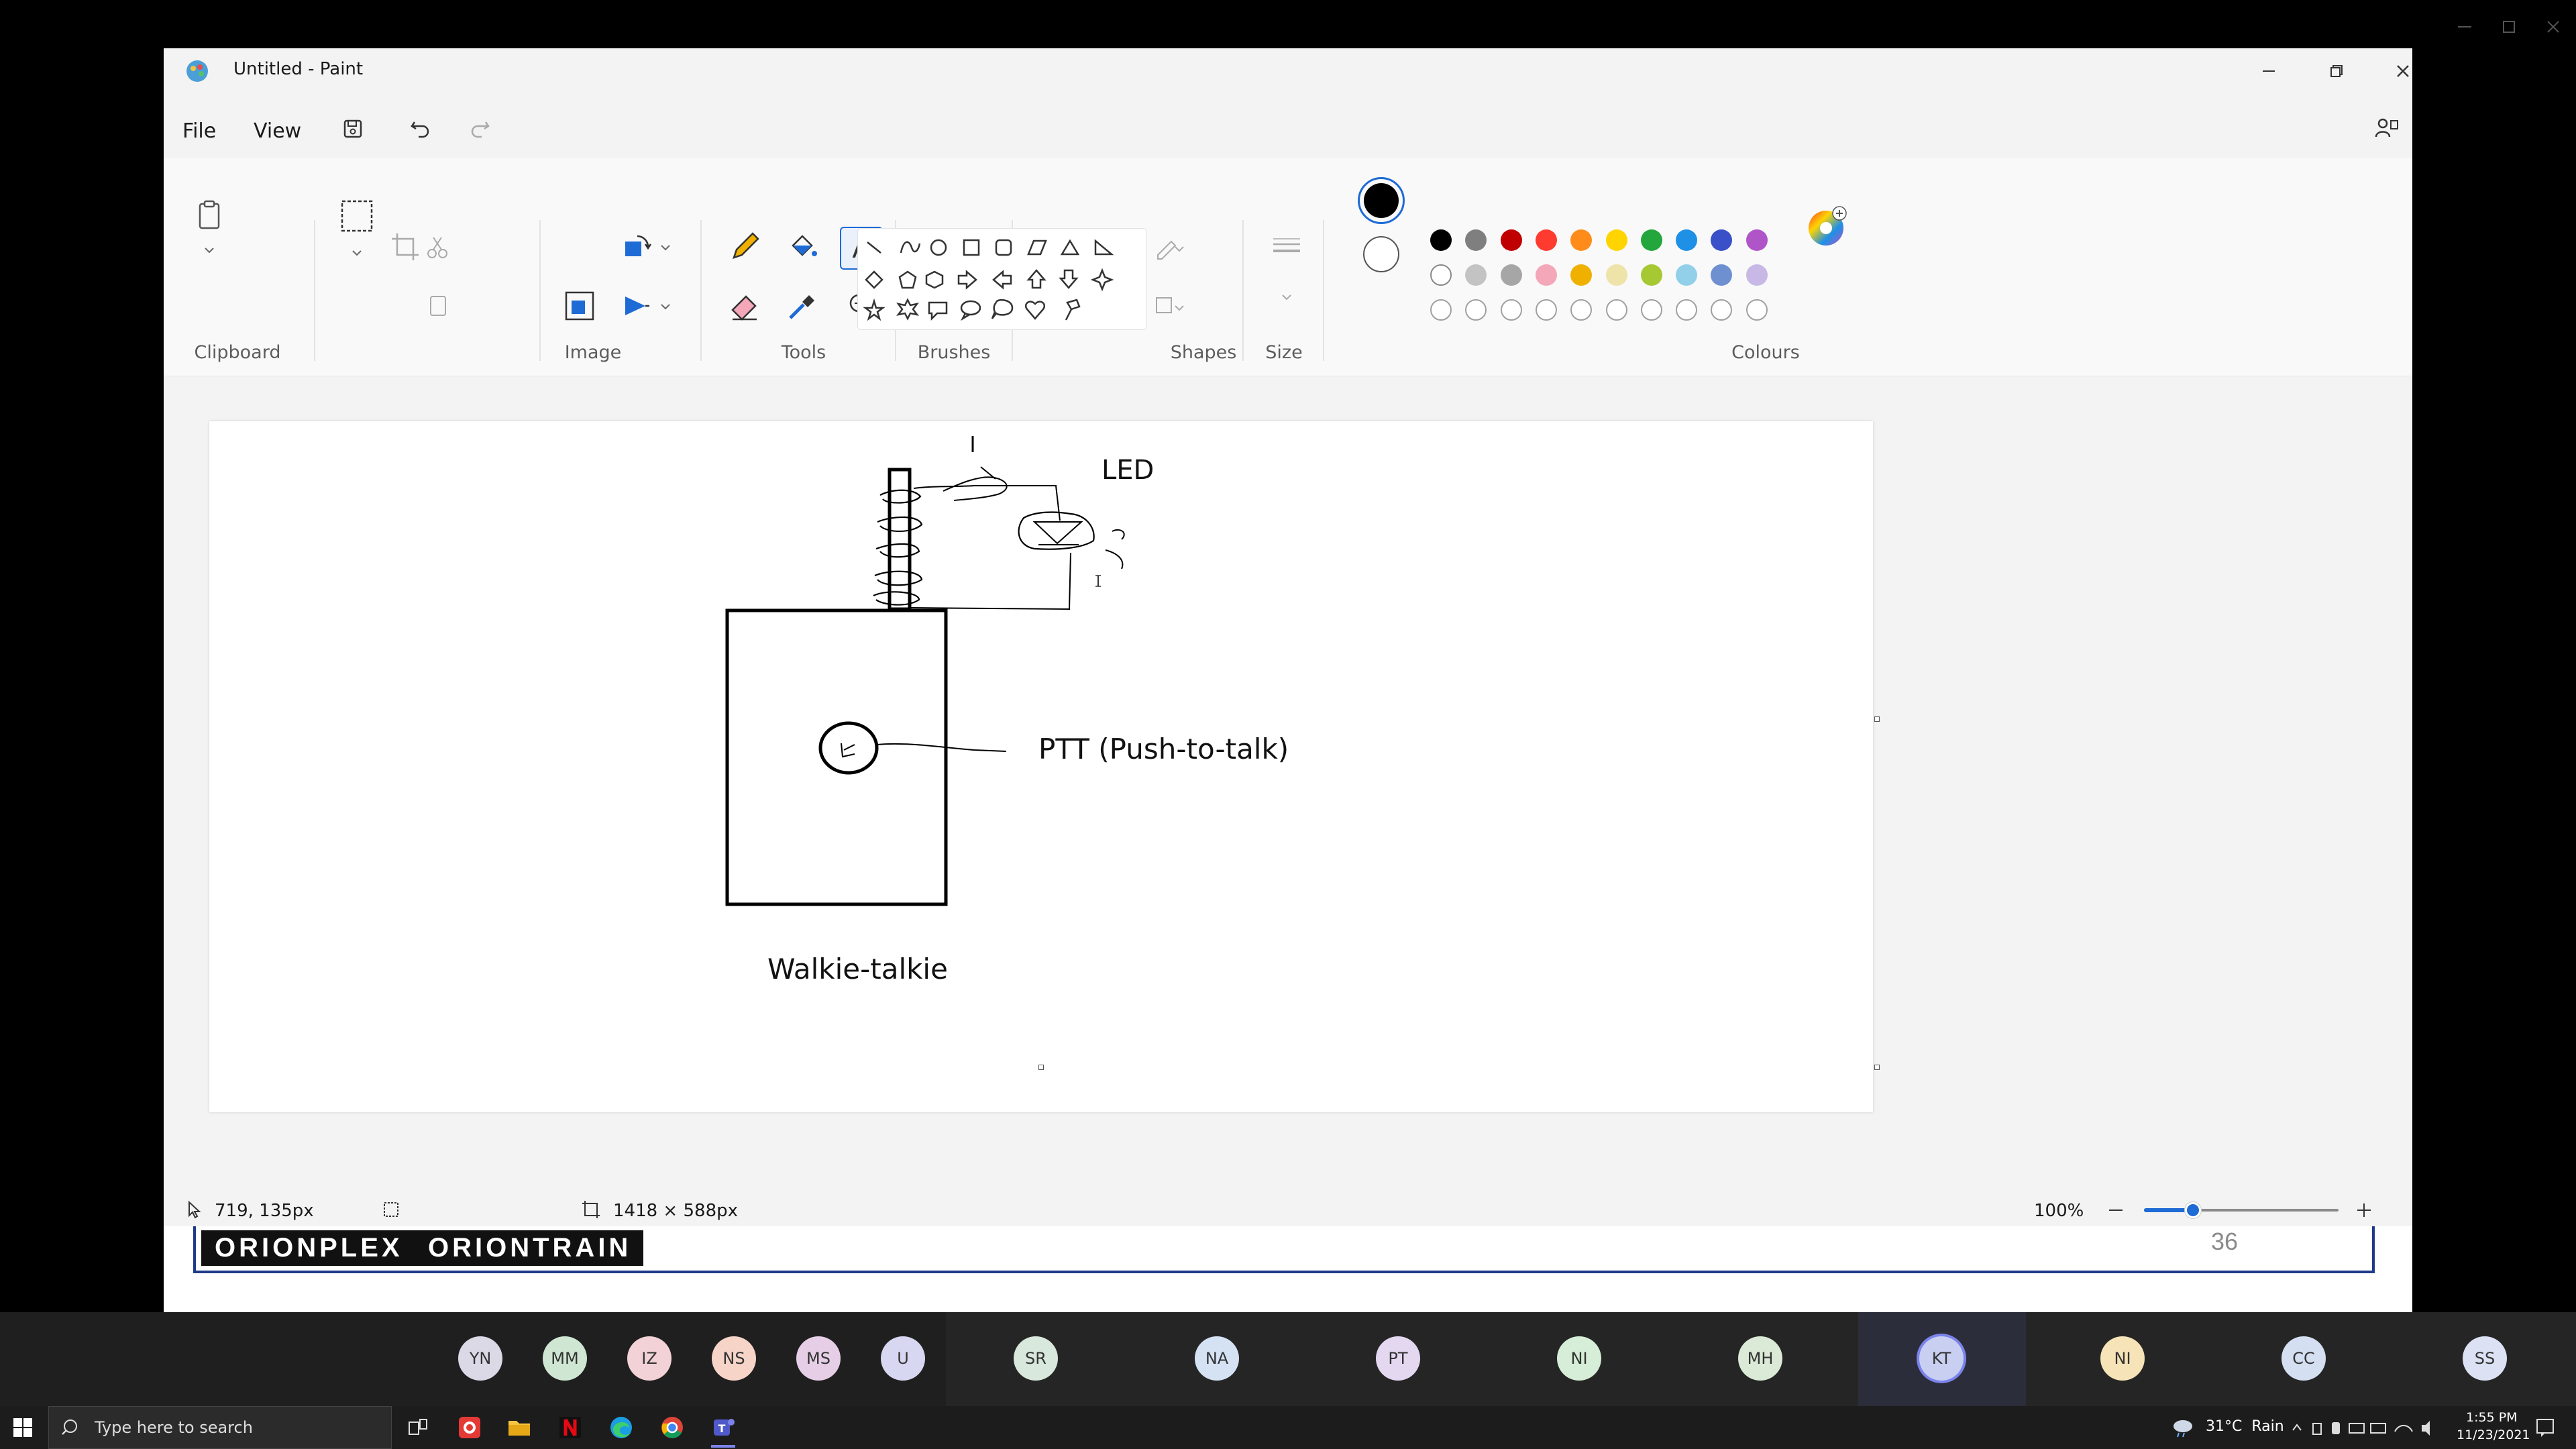  What do you see at coordinates (209, 249) in the screenshot?
I see `paste-dropdown-icon` at bounding box center [209, 249].